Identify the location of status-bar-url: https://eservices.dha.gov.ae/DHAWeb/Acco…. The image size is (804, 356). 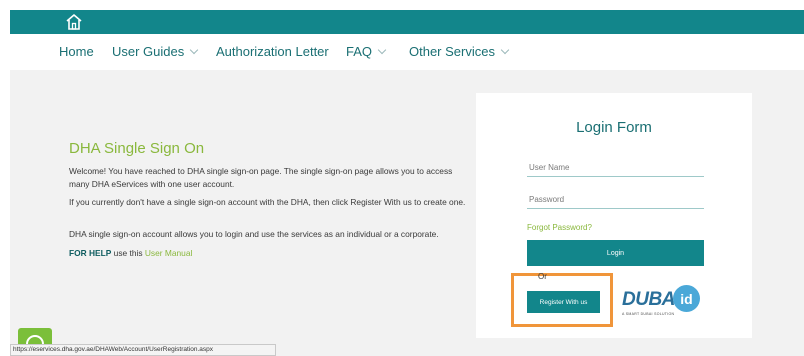
(143, 350).